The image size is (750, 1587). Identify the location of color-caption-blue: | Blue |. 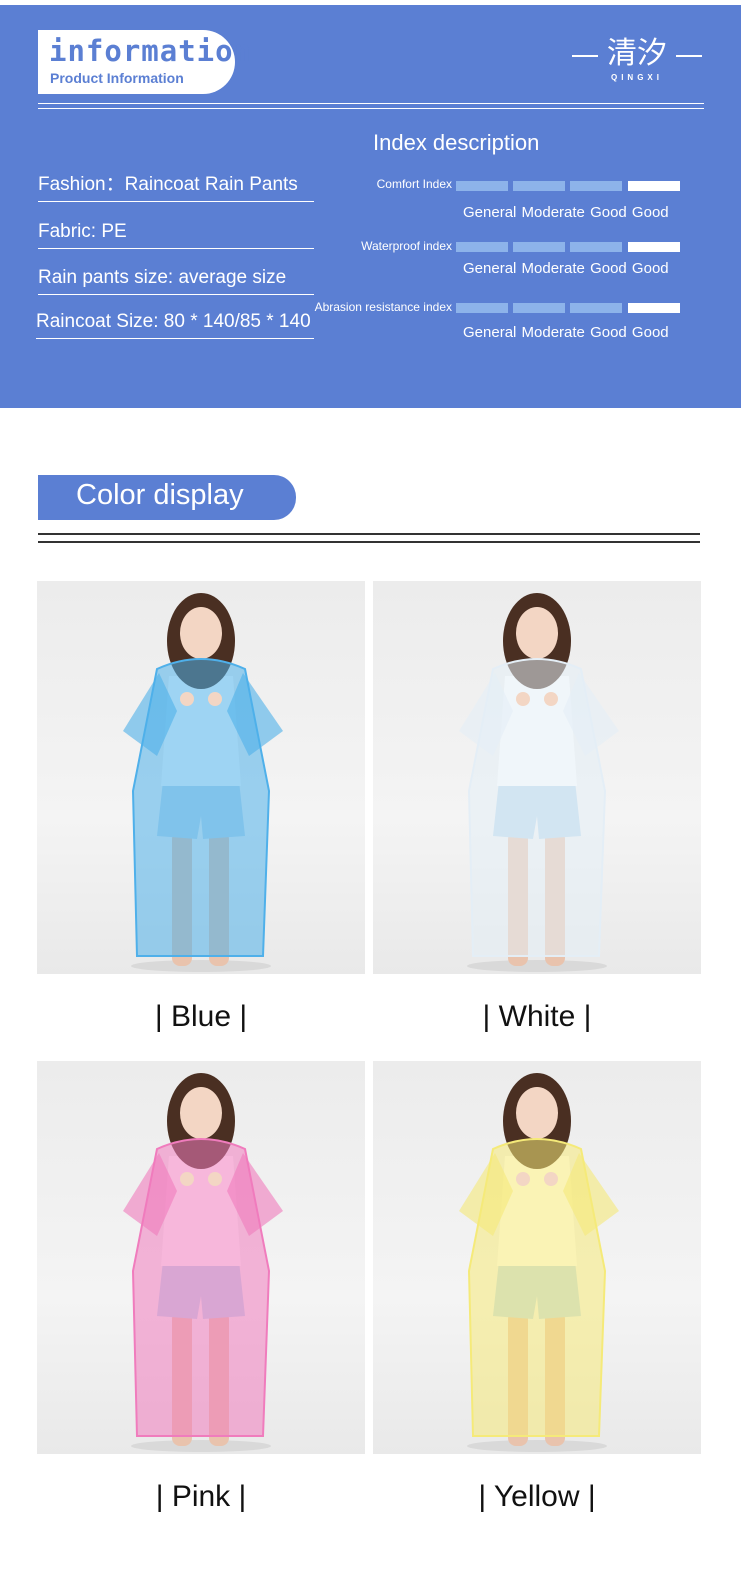
(201, 1016).